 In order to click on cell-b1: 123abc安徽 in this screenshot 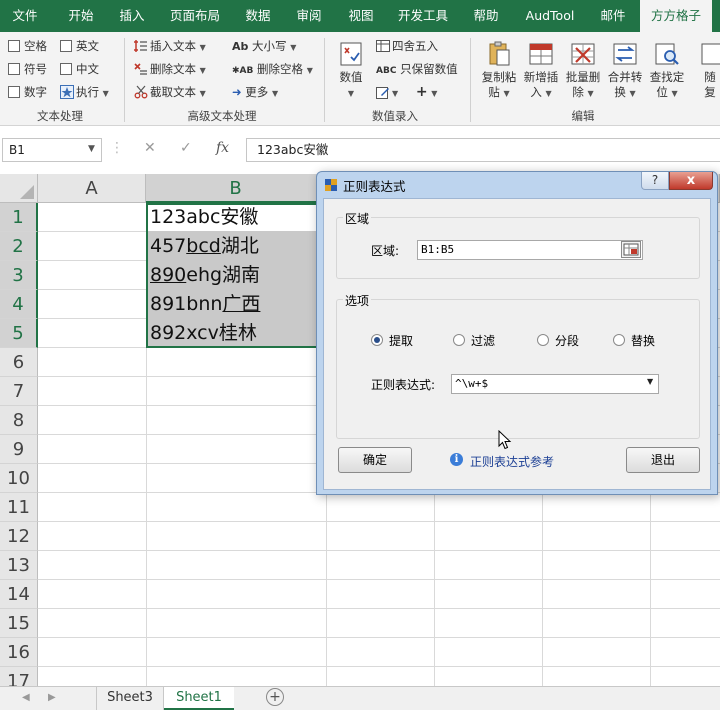, I will do `click(204, 217)`.